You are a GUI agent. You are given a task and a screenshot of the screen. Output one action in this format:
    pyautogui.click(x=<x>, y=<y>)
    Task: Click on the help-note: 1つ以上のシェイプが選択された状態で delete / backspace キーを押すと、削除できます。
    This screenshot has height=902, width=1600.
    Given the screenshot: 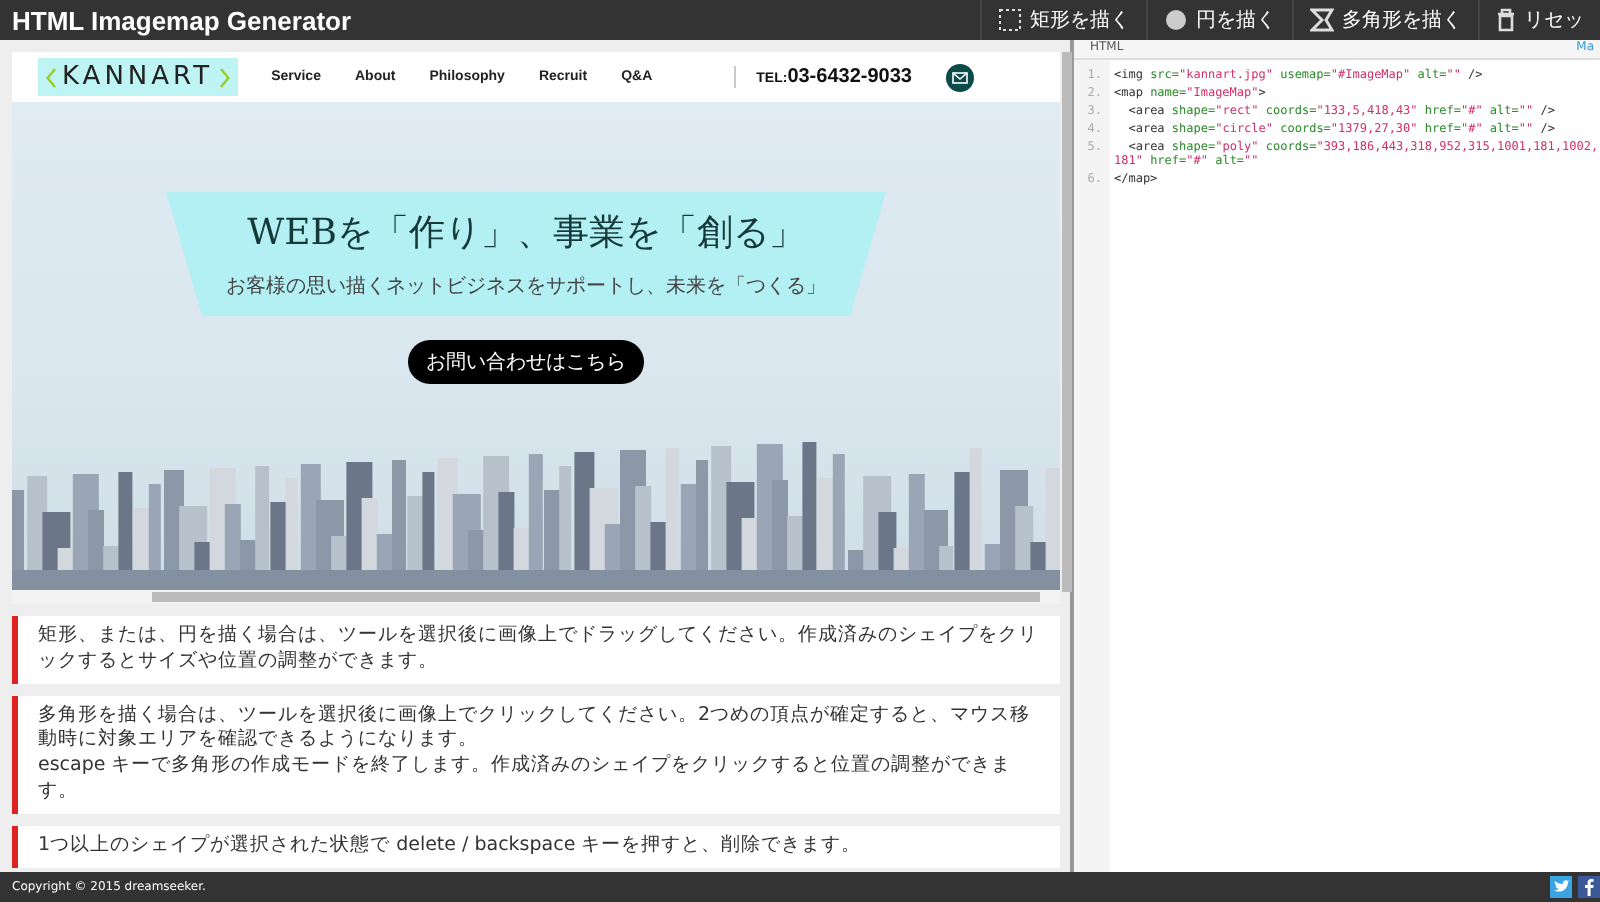 What is the action you would take?
    pyautogui.click(x=536, y=846)
    